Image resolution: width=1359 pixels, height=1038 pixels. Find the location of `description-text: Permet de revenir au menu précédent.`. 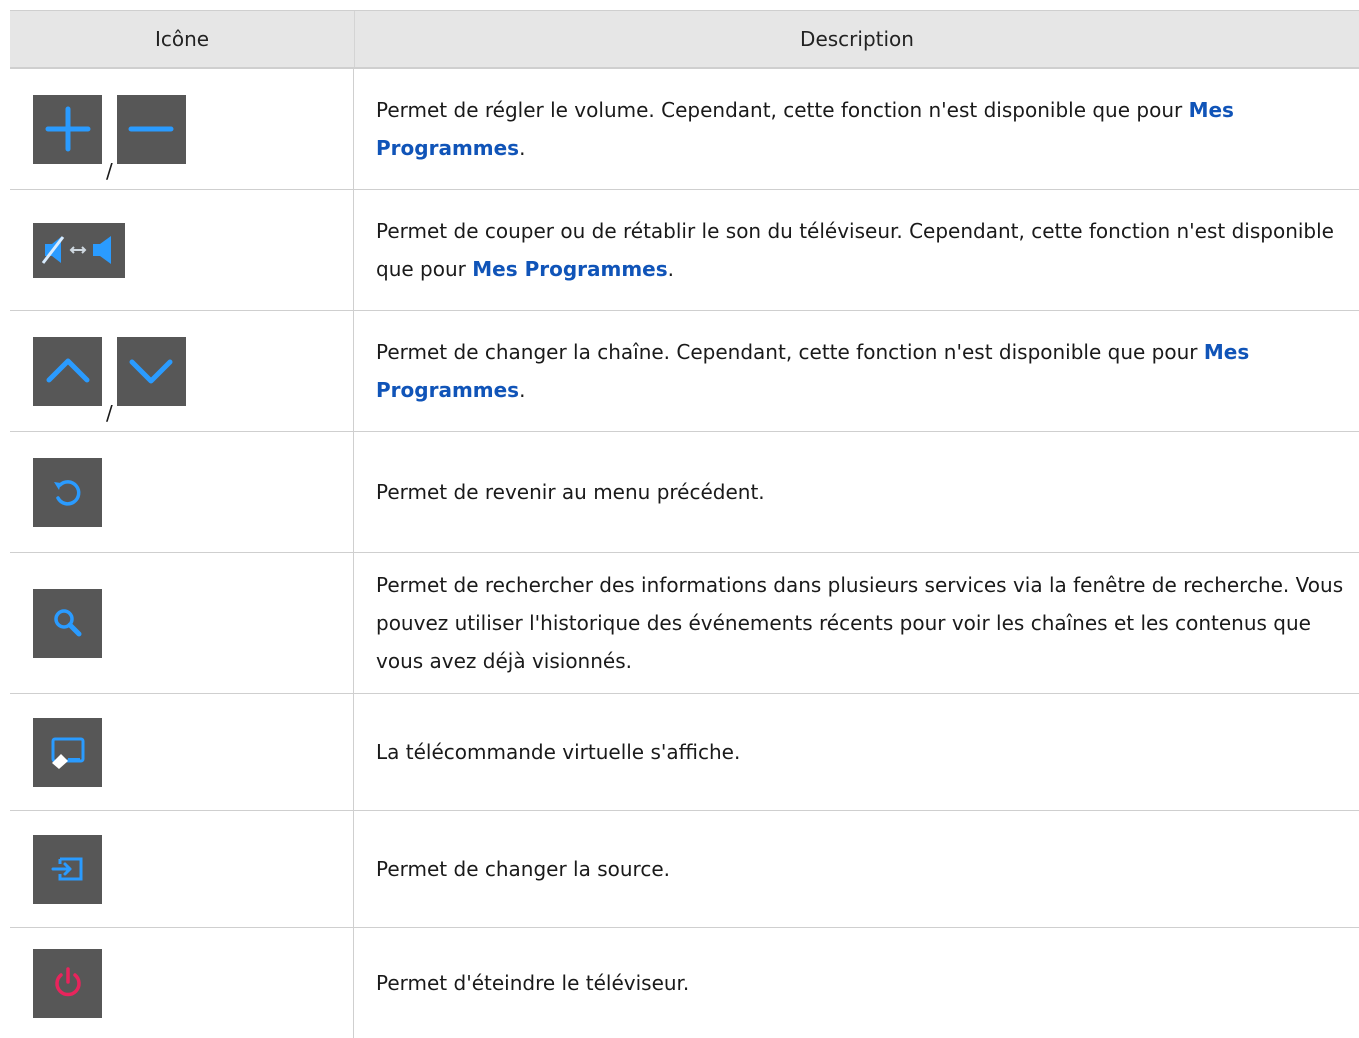

description-text: Permet de revenir au menu précédent. is located at coordinates (570, 492).